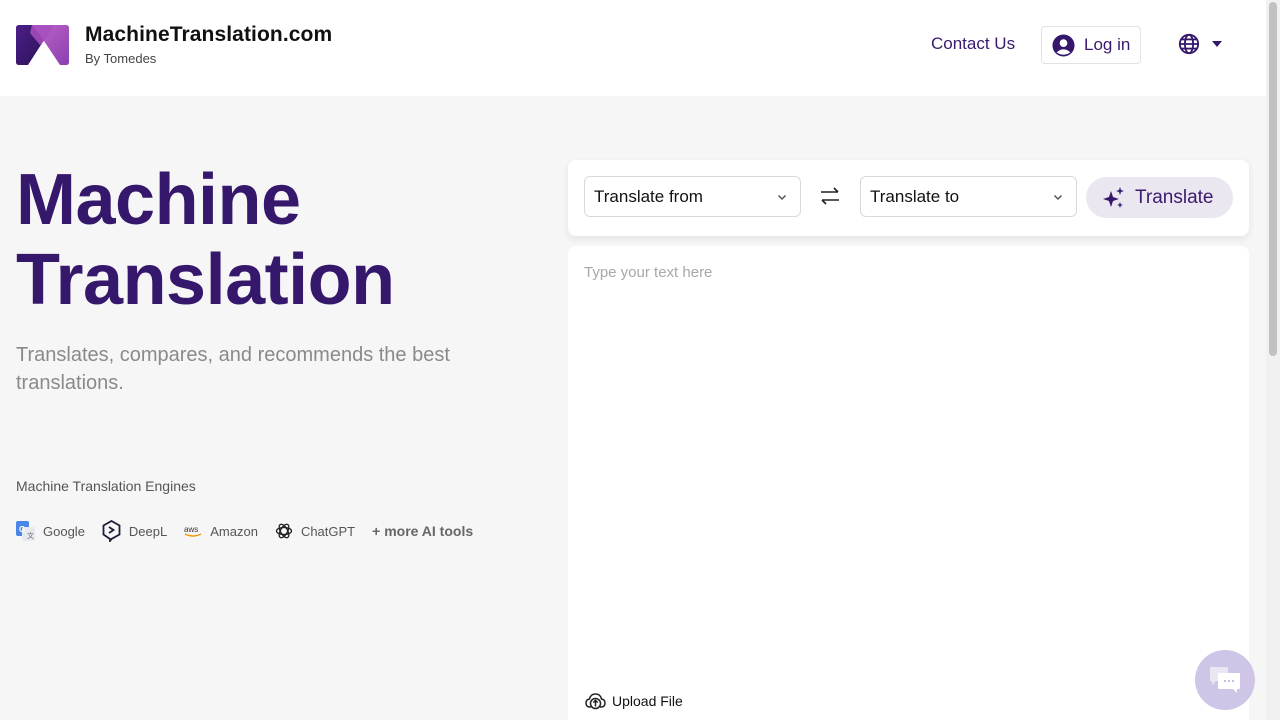  I want to click on upload-file-button: Upload File, so click(634, 701).